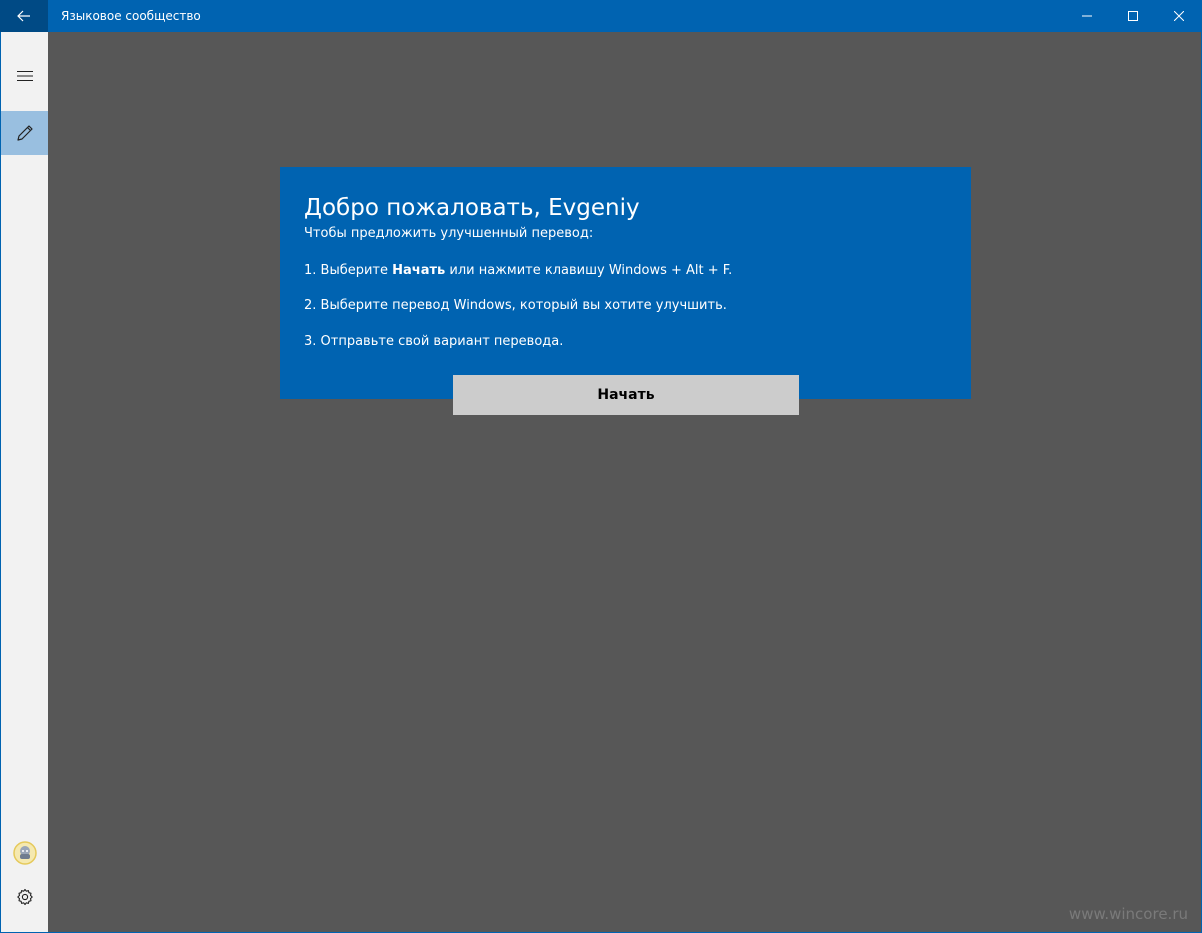  Describe the element at coordinates (24, 482) in the screenshot. I see `nav-pane` at that location.